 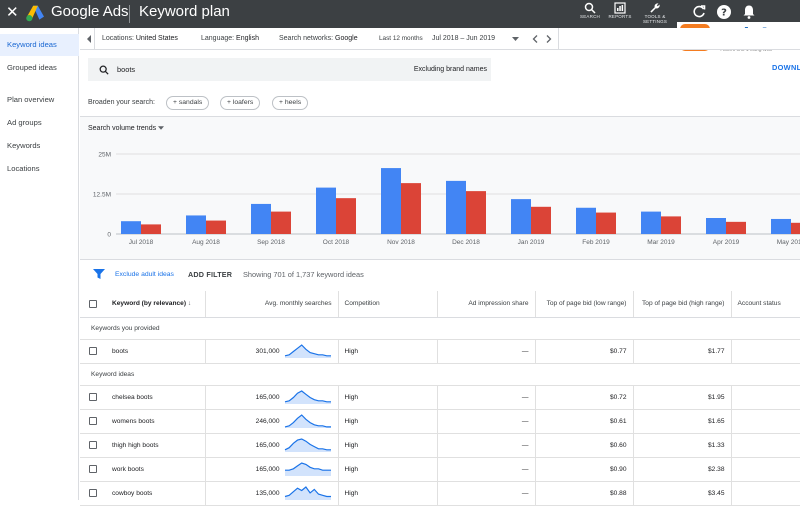 I want to click on searches-cell: 165,000, so click(x=271, y=445).